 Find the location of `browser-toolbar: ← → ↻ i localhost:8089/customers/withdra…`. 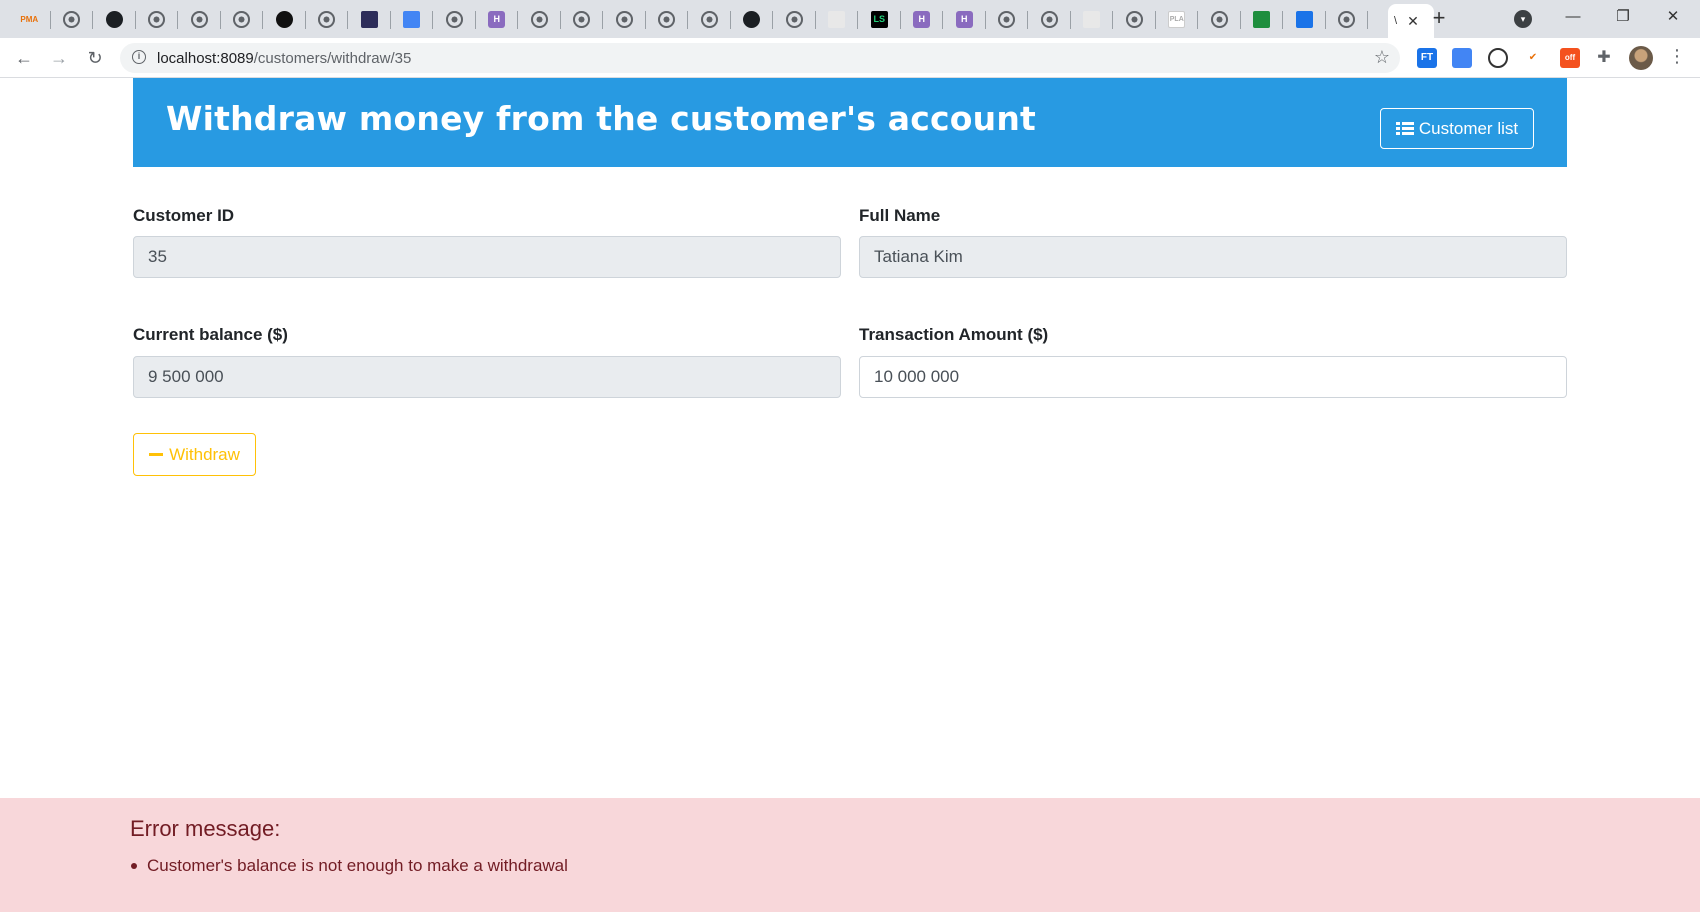

browser-toolbar: ← → ↻ i localhost:8089/customers/withdra… is located at coordinates (850, 58).